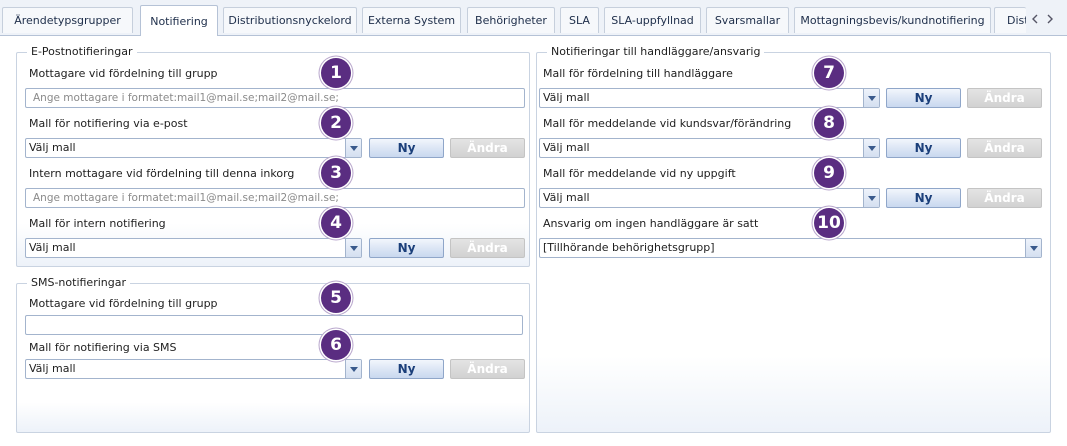 The height and width of the screenshot is (446, 1067). What do you see at coordinates (1004, 198) in the screenshot?
I see `handler-task-edit-button: Ändra` at bounding box center [1004, 198].